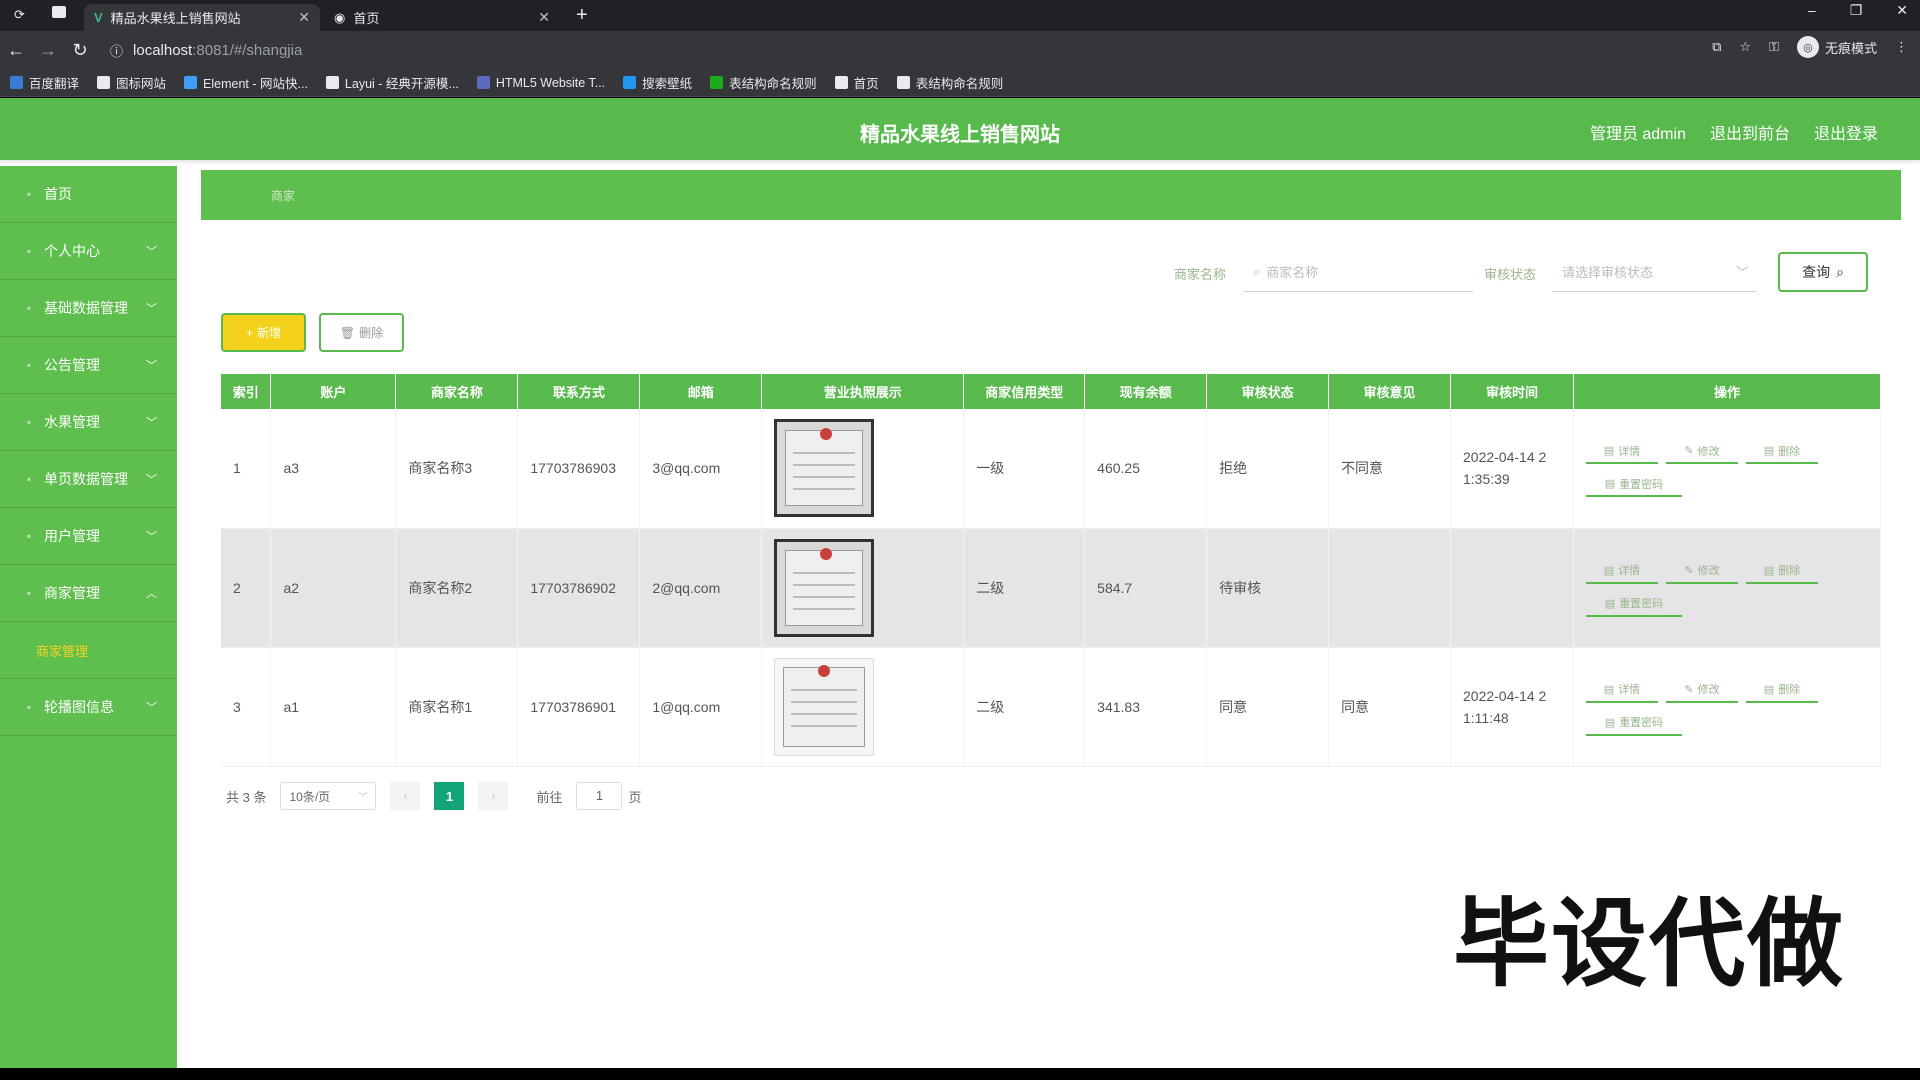 This screenshot has width=1920, height=1080. What do you see at coordinates (1823, 272) in the screenshot?
I see `query-button: 查询 ⌕` at bounding box center [1823, 272].